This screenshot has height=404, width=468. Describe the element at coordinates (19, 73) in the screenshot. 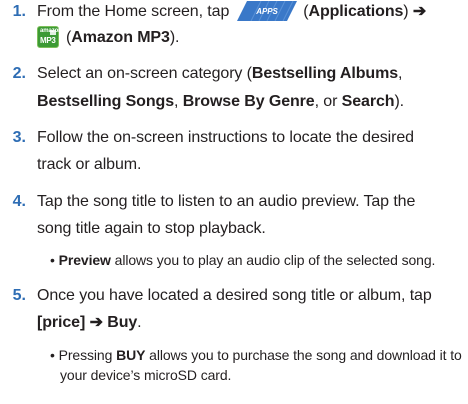

I see `step-number: 2.` at that location.